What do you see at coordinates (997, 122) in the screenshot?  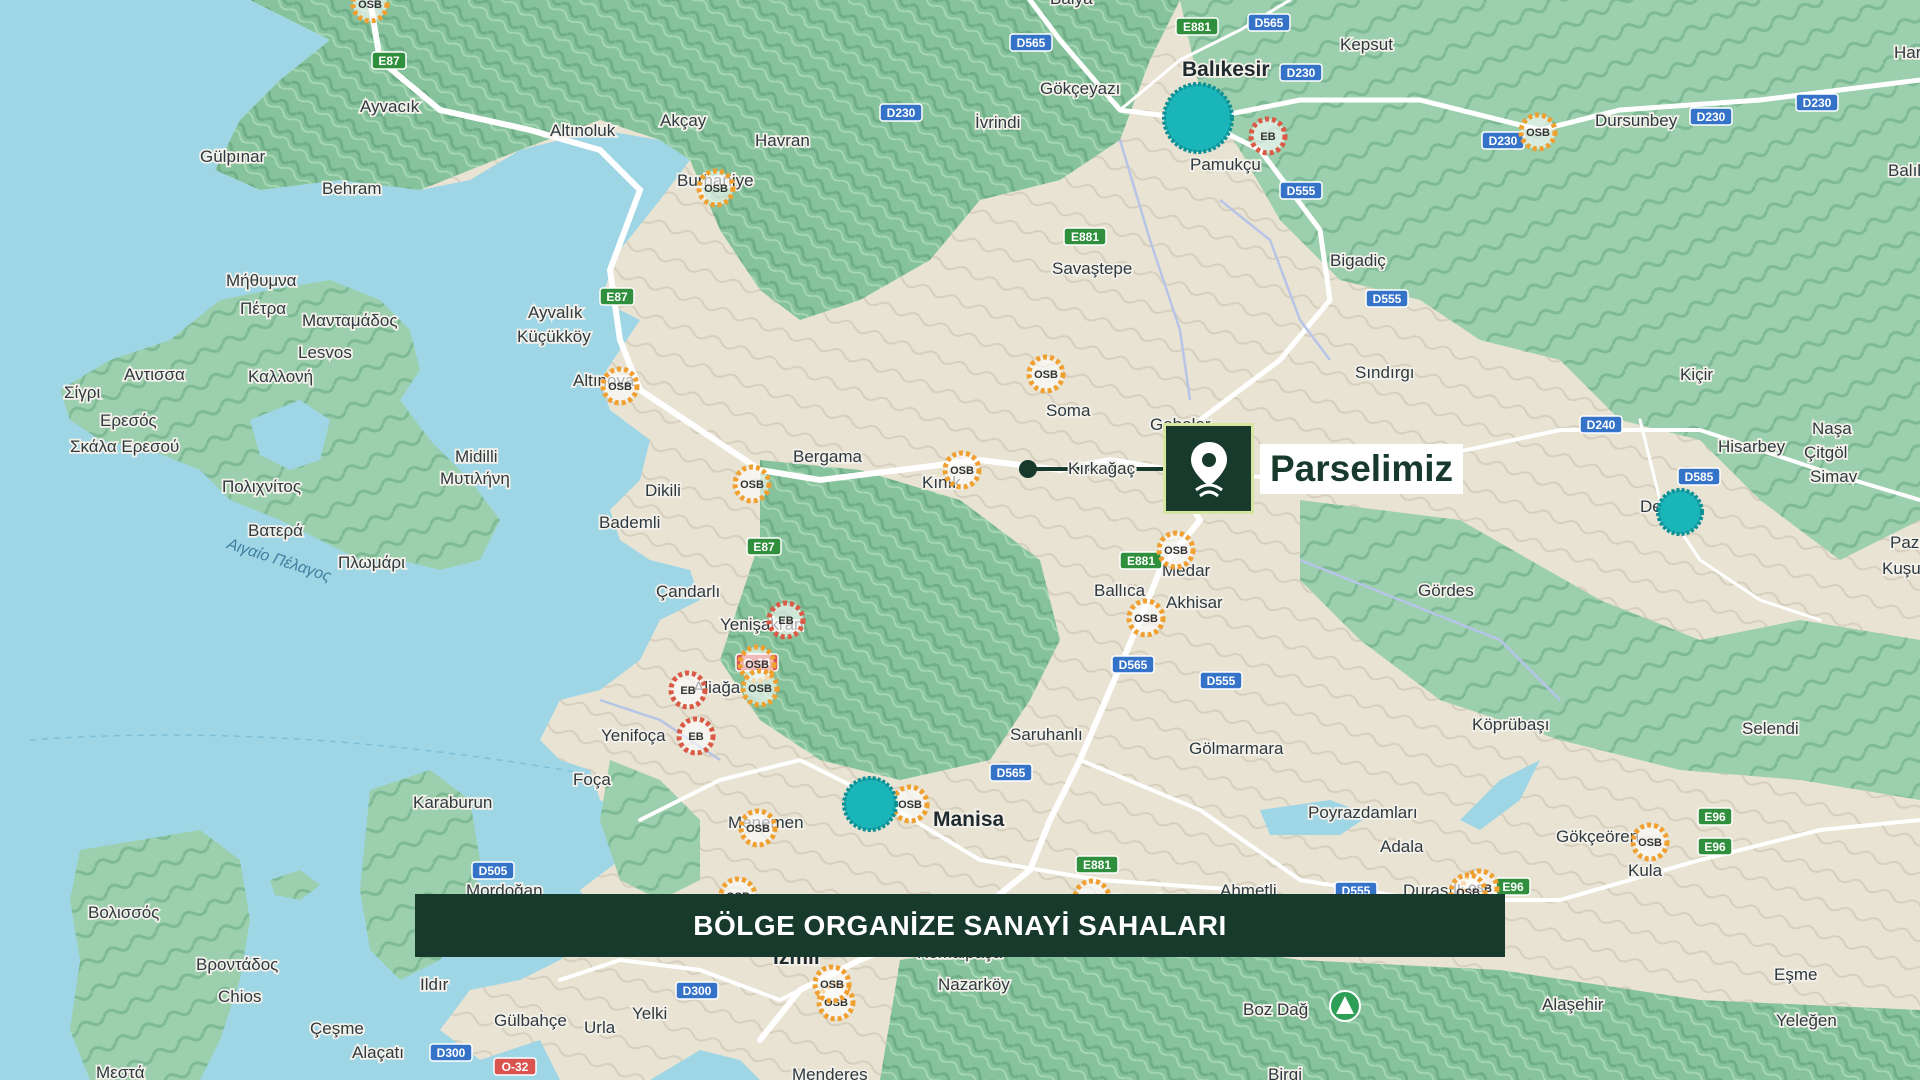 I see `place-label: İvrindi` at bounding box center [997, 122].